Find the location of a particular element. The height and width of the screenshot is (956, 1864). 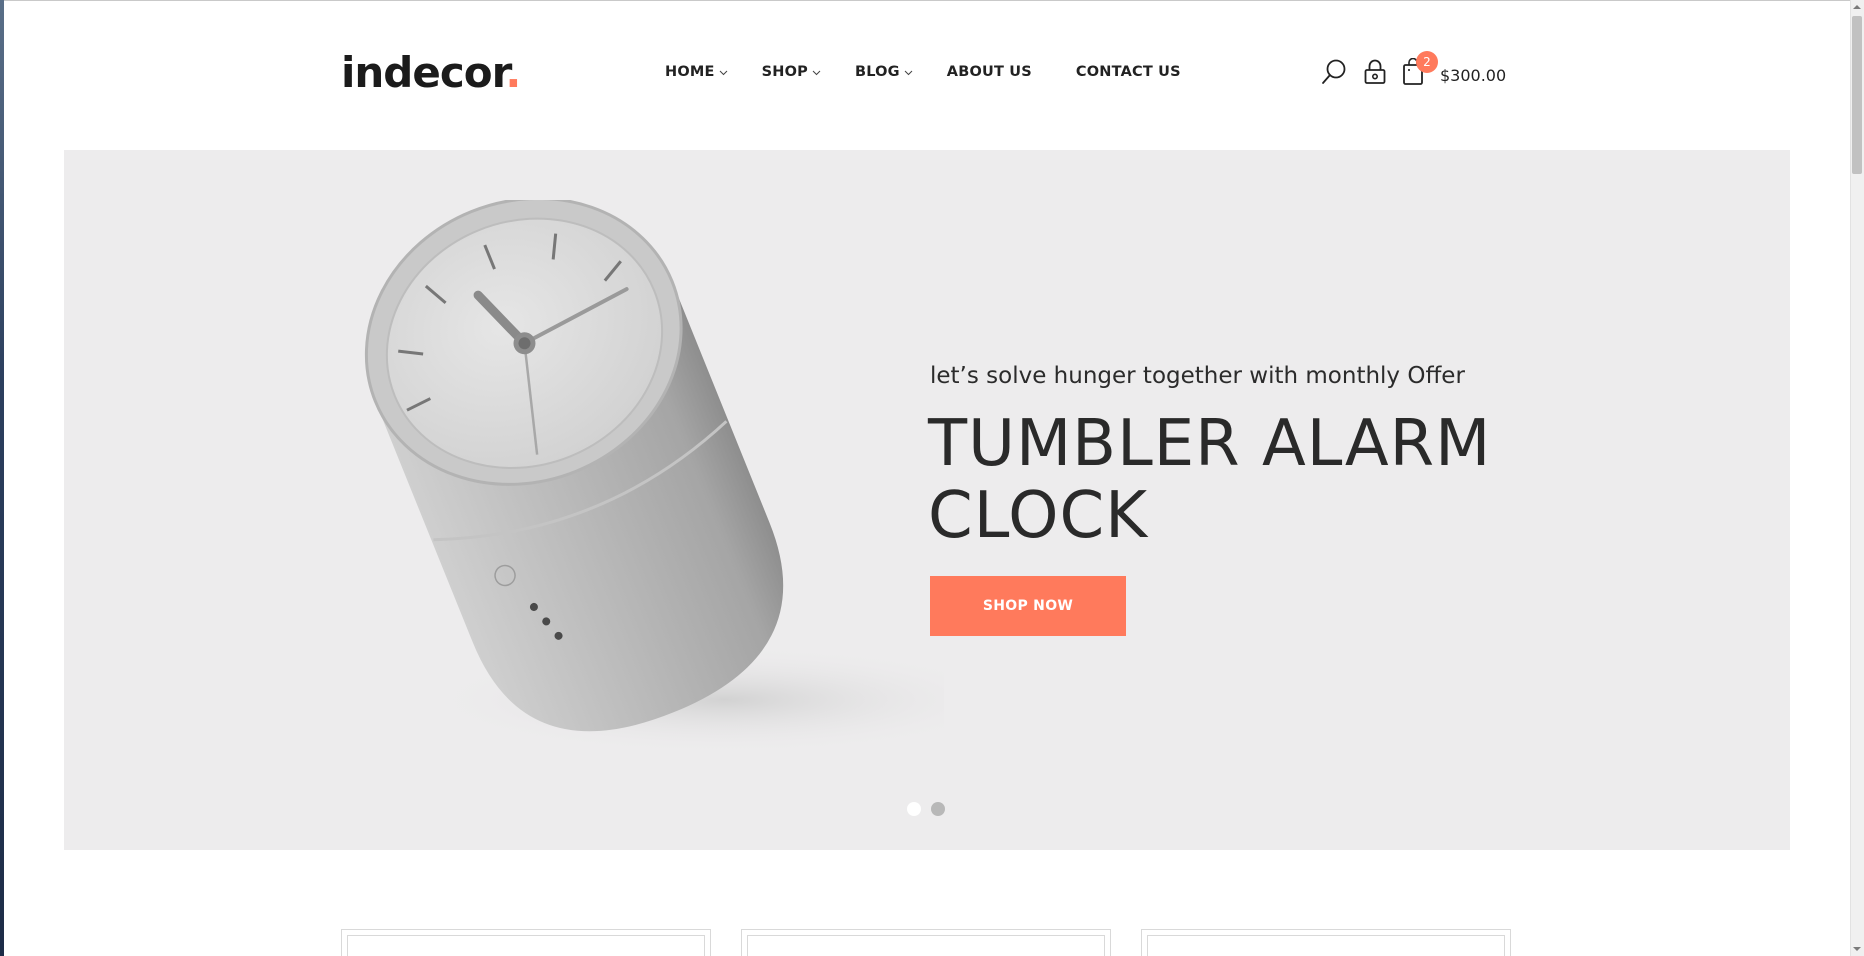

scrollbar-thumb is located at coordinates (1857, 95).